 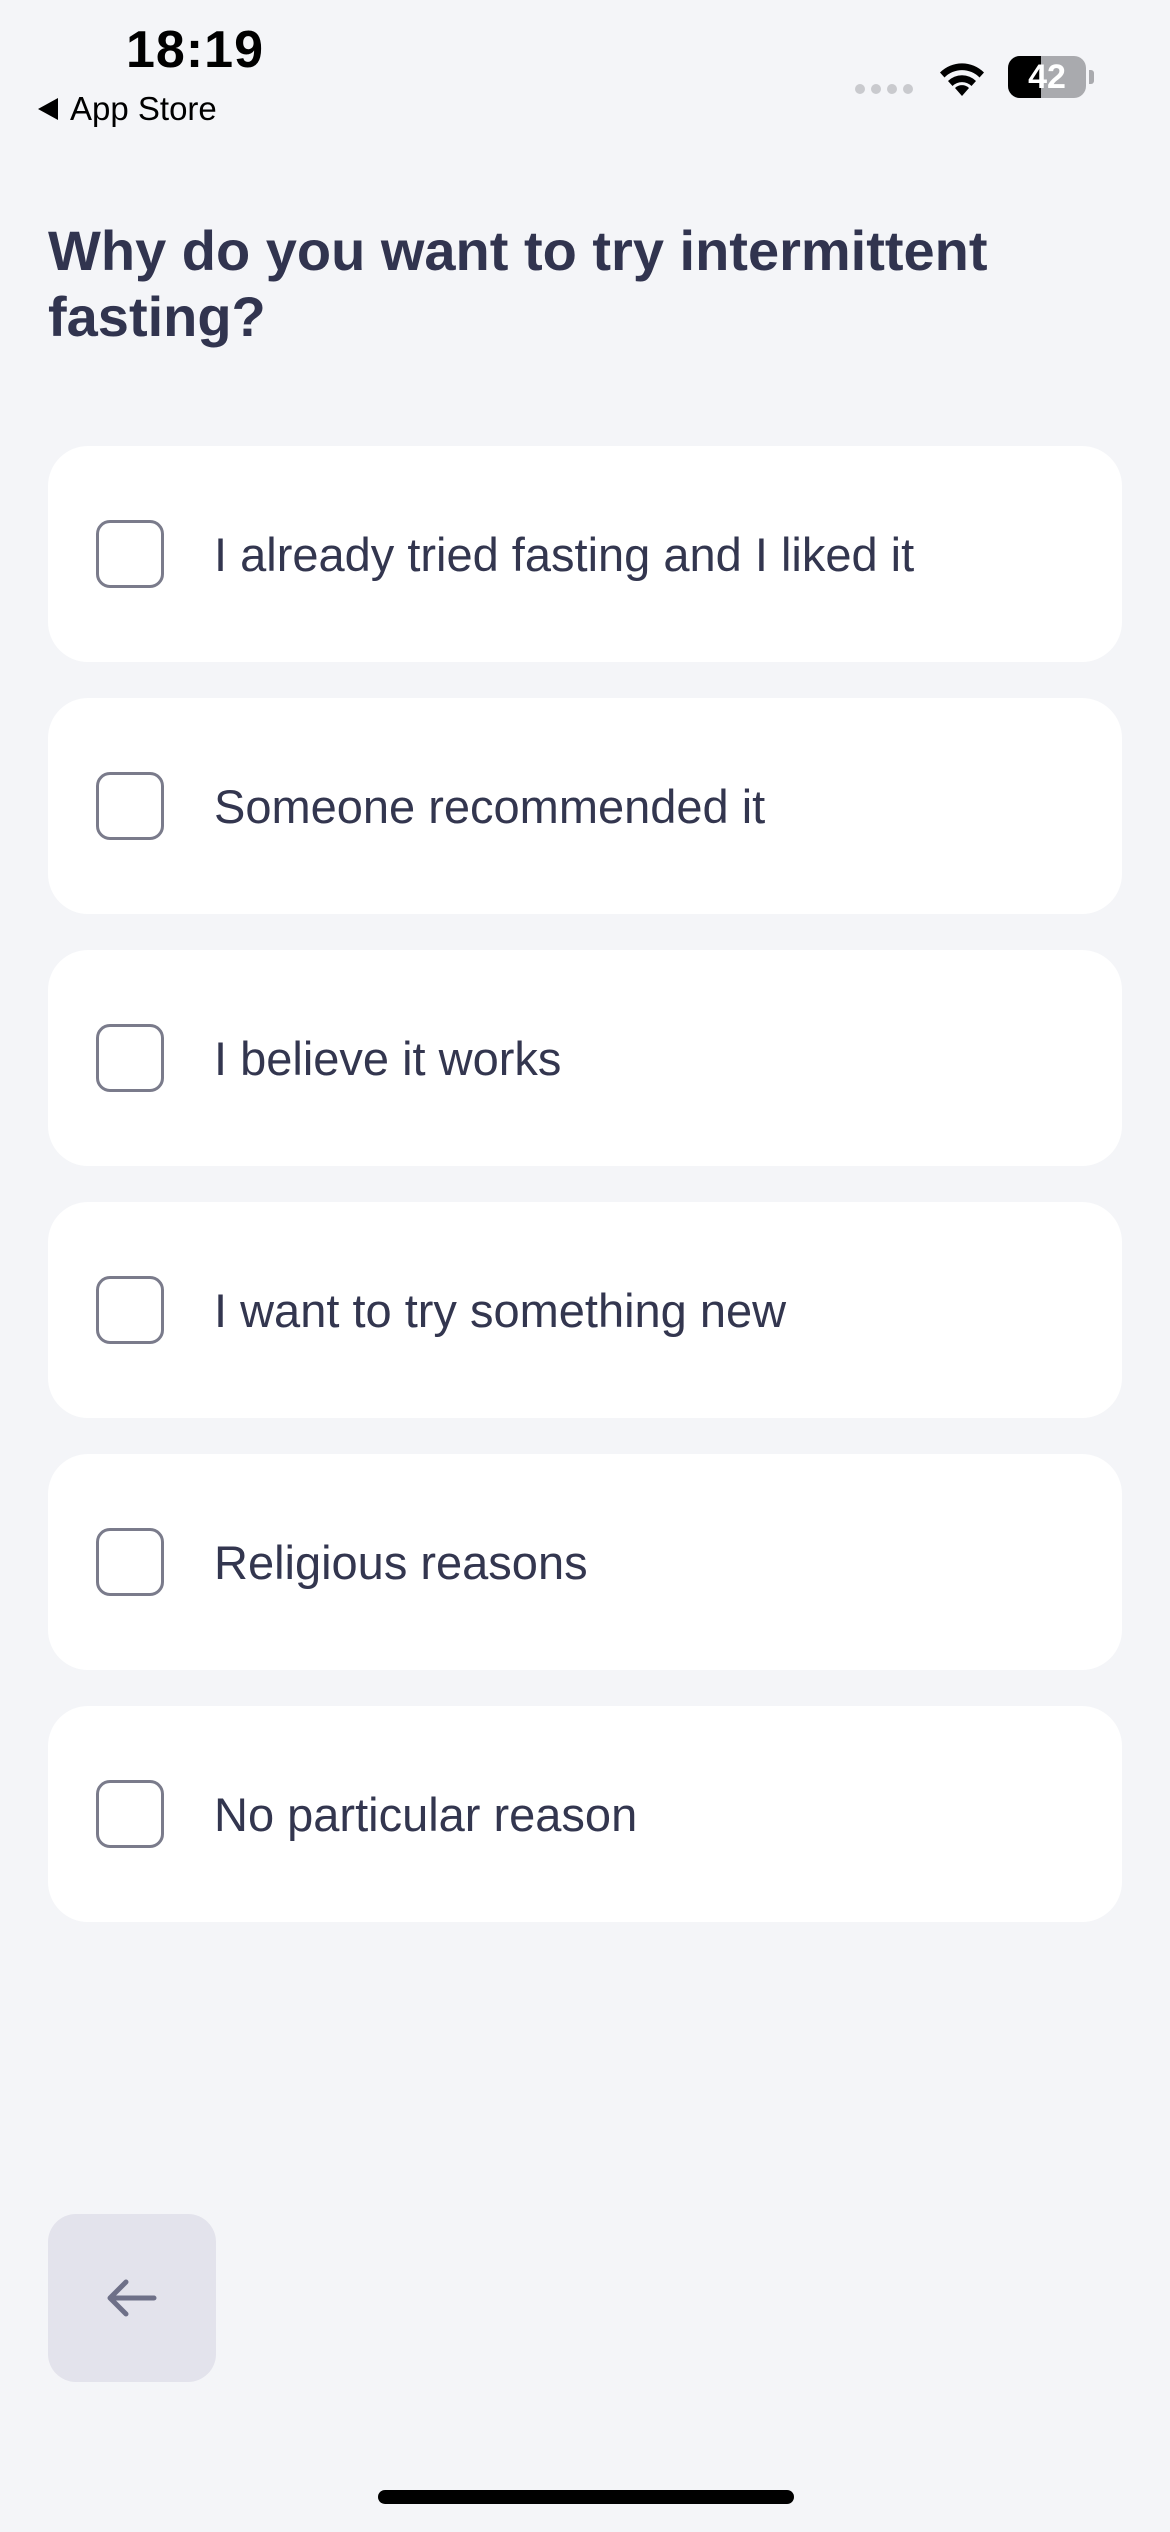 I want to click on back-to-app-store-link: App Store, so click(x=127, y=109).